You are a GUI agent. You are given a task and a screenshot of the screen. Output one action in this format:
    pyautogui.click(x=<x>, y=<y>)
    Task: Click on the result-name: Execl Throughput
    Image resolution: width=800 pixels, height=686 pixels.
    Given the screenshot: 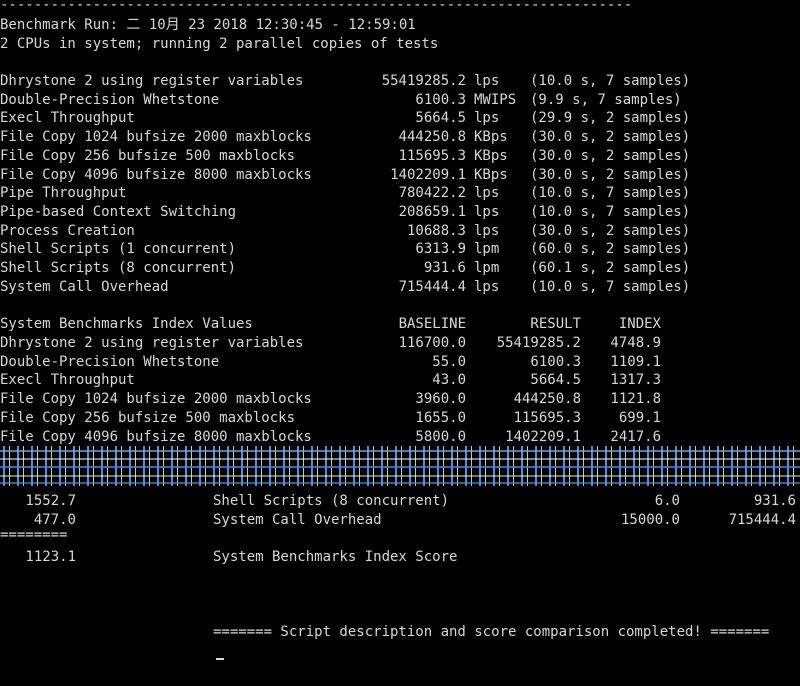 What is the action you would take?
    pyautogui.click(x=67, y=118)
    